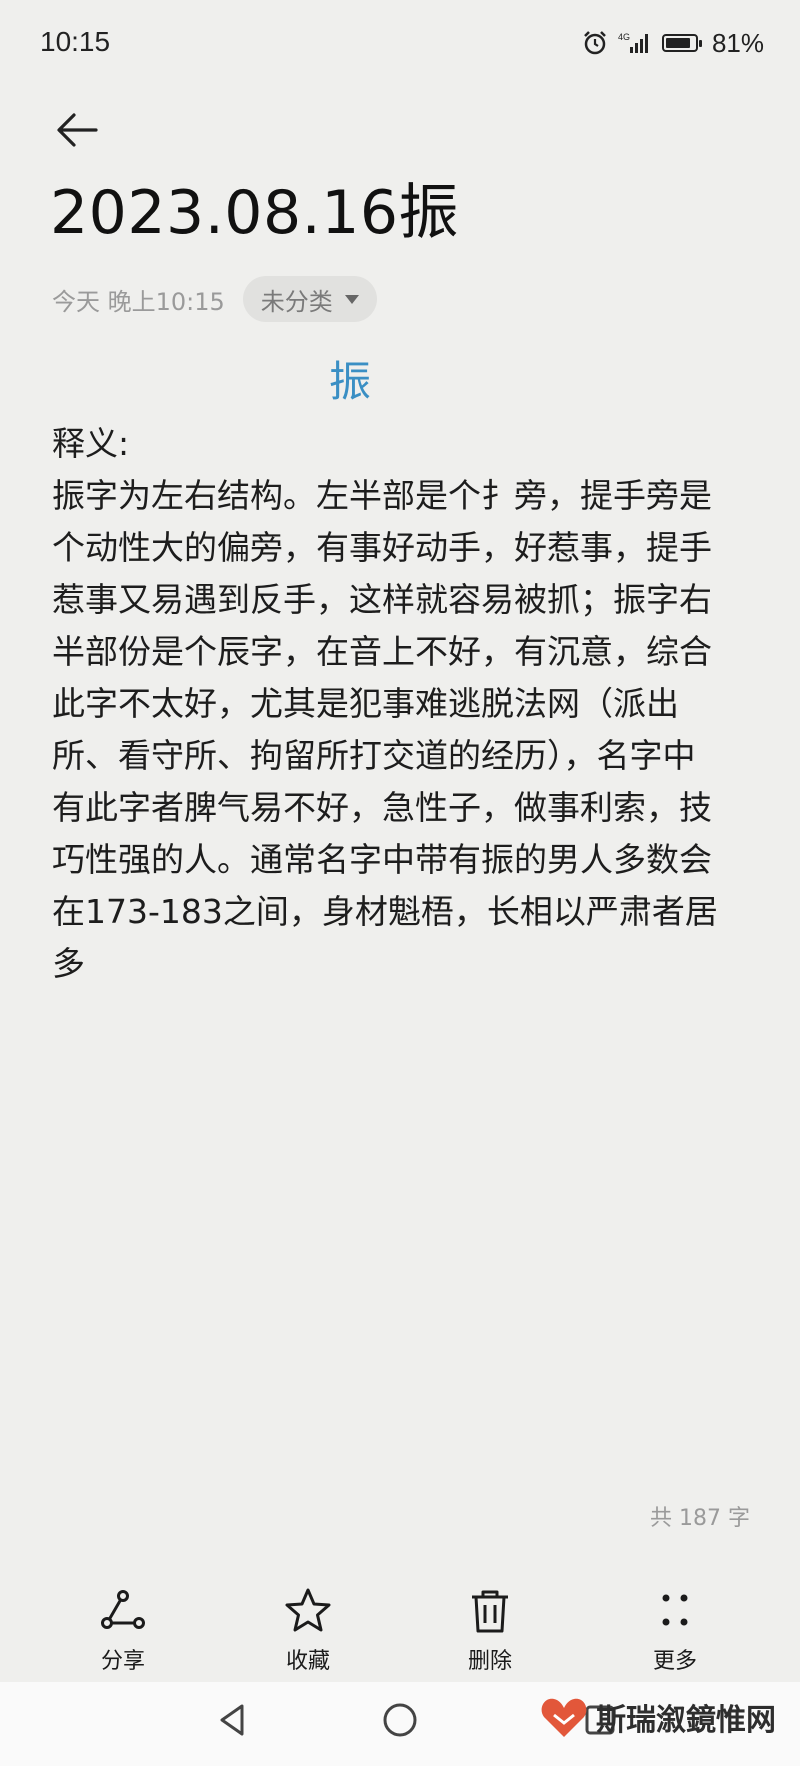 The width and height of the screenshot is (800, 1766). I want to click on nav-back-icon, so click(232, 1720).